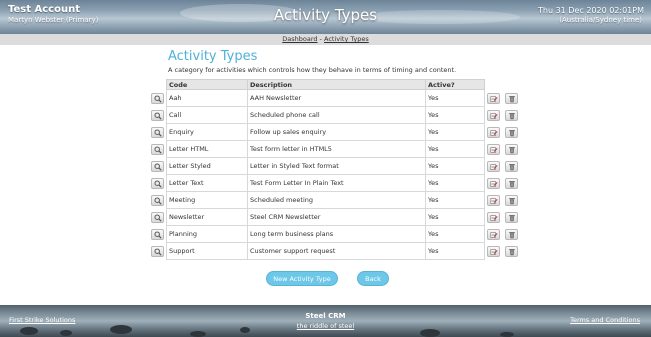 The image size is (651, 337). I want to click on cell-code: Newsletter, so click(207, 217).